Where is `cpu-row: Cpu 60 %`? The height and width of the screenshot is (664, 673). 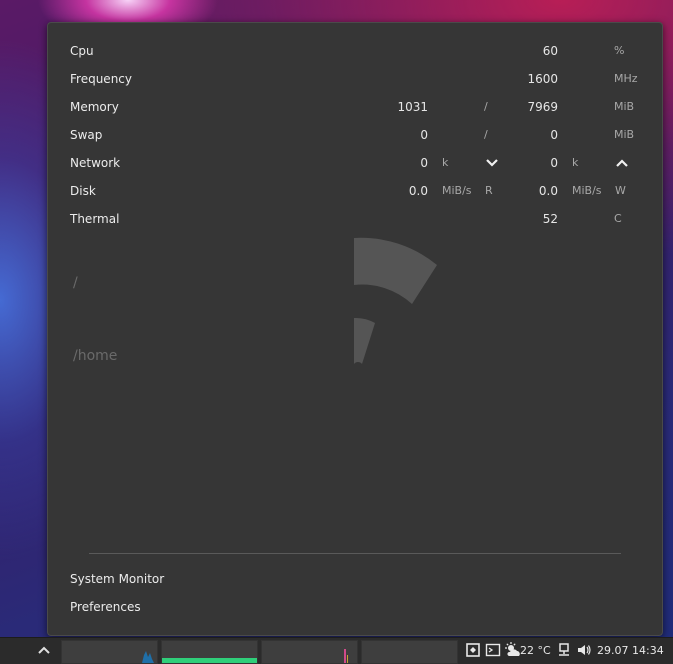
cpu-row: Cpu 60 % is located at coordinates (355, 51).